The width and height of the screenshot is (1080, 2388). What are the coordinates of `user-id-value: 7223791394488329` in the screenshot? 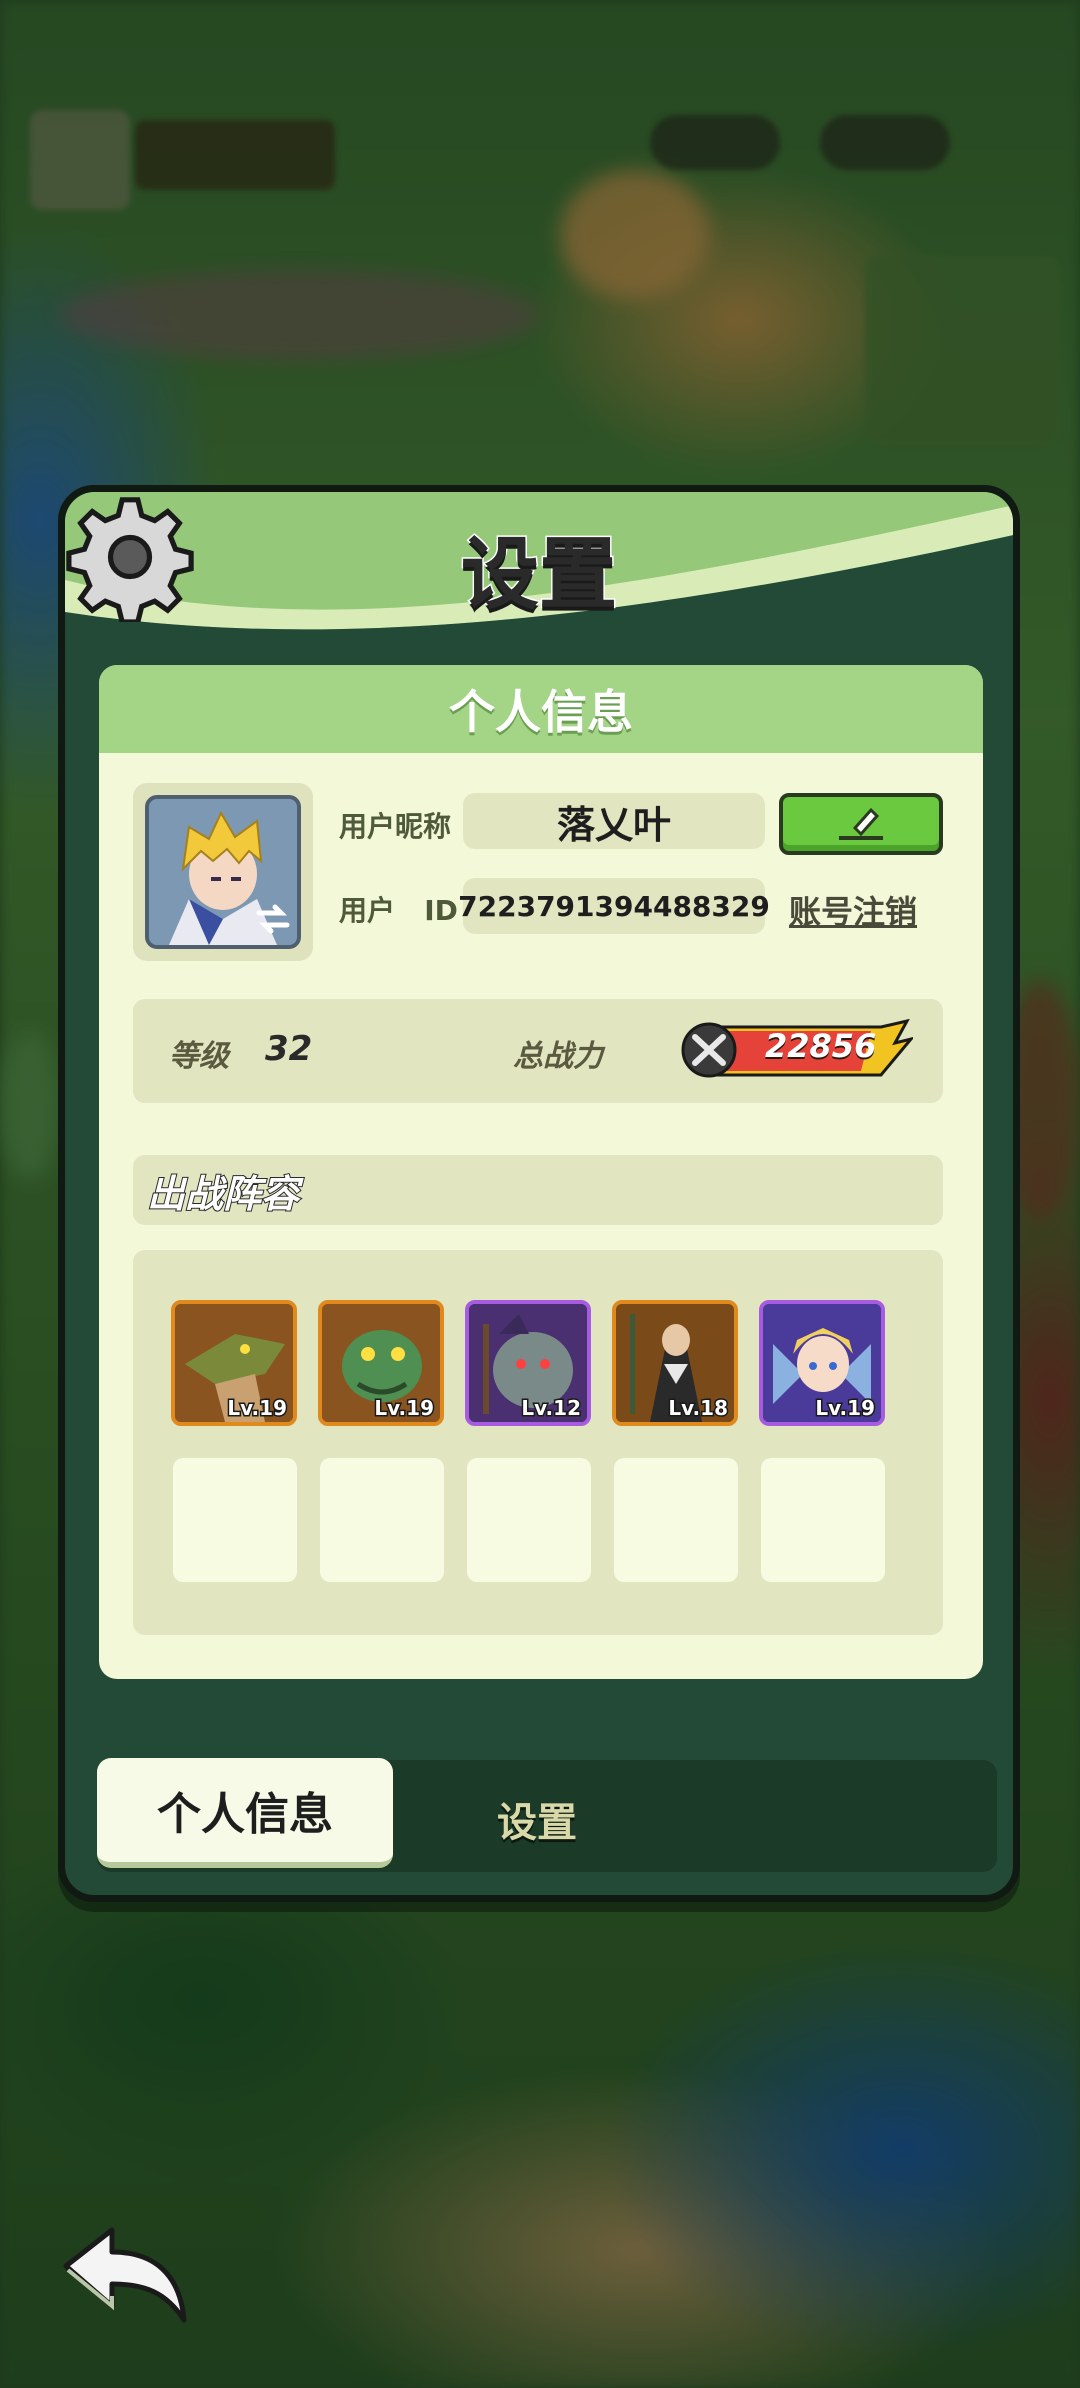 It's located at (614, 906).